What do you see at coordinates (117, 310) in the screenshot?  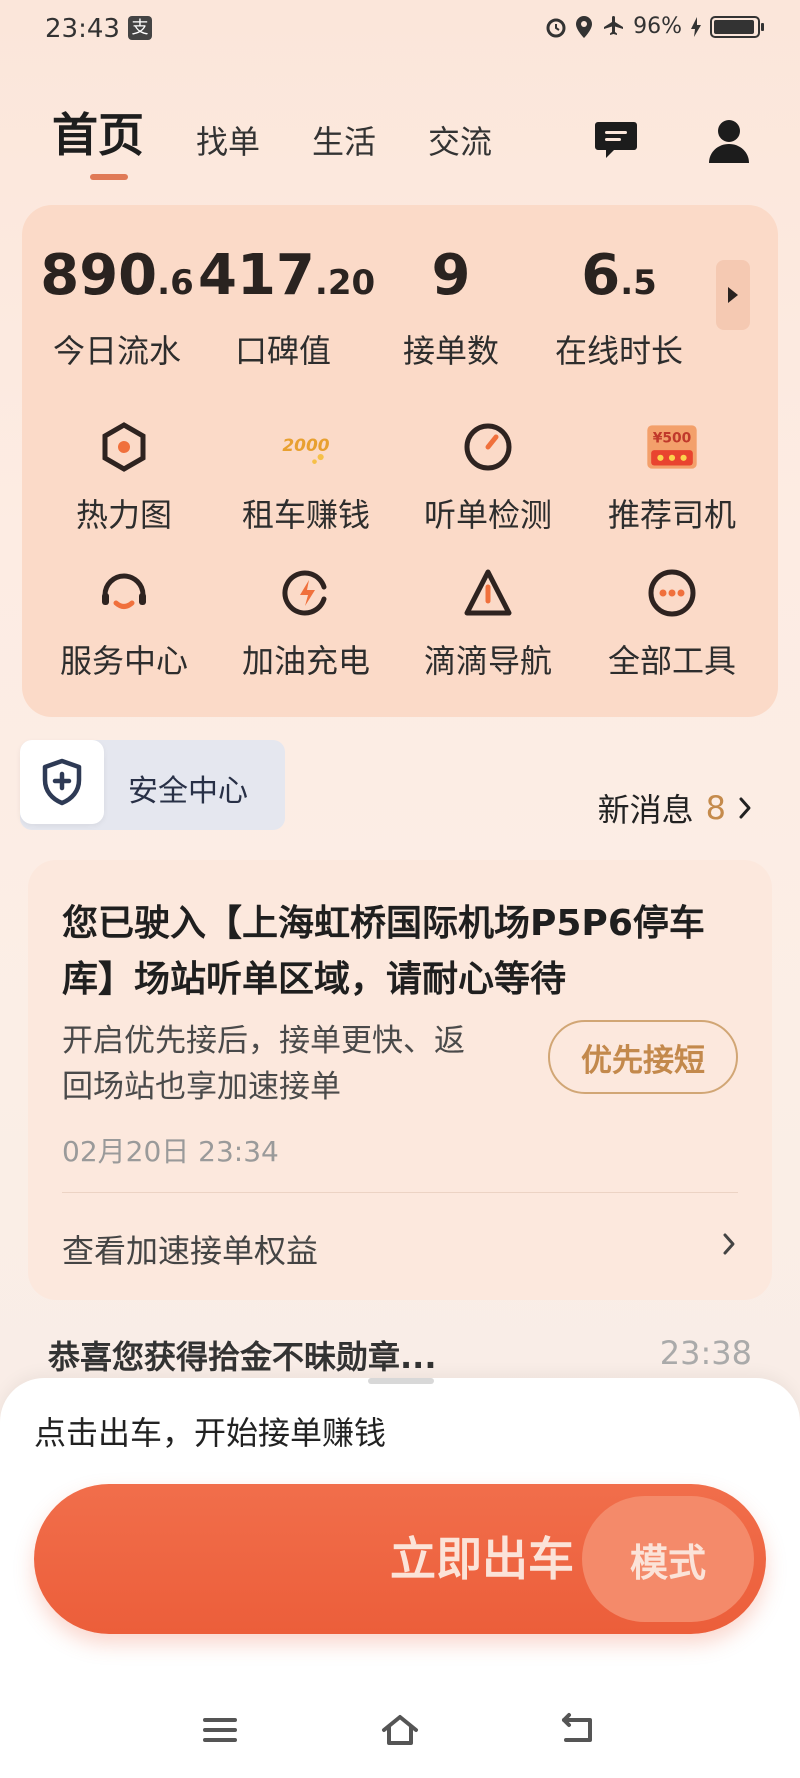 I see `stat-today-earnings: 890.6 今日流水` at bounding box center [117, 310].